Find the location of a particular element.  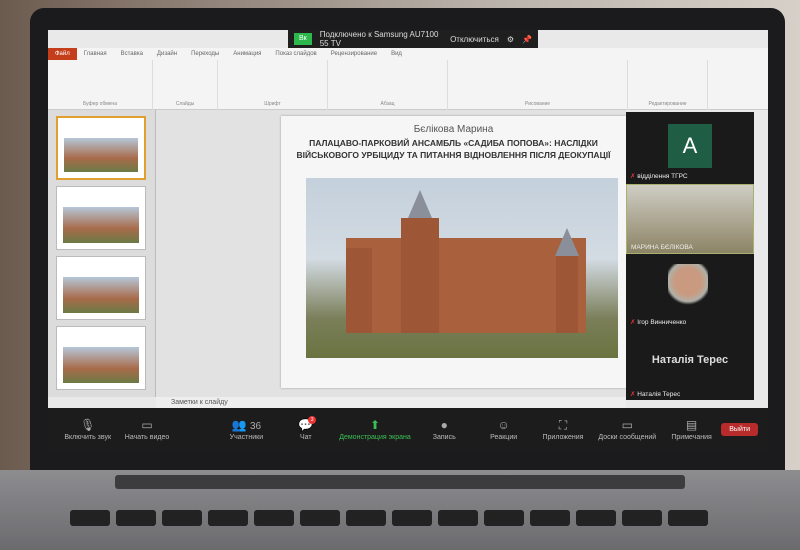

tab-home: Главная is located at coordinates (95, 54).